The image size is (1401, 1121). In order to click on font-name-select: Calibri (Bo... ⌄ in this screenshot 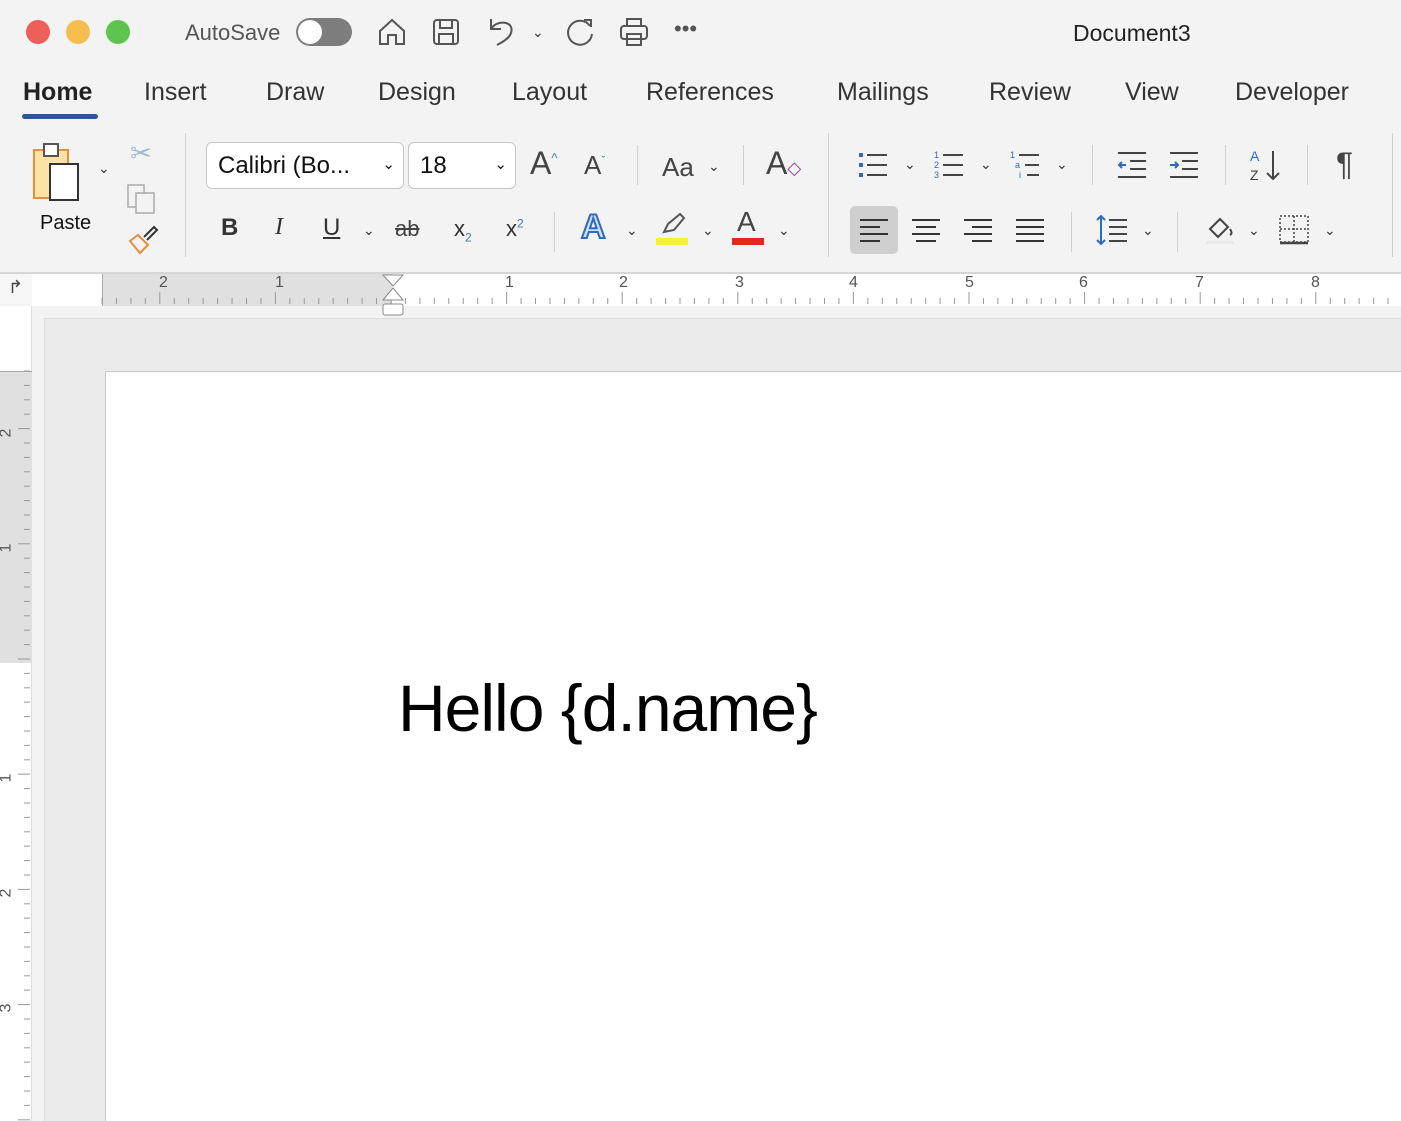, I will do `click(305, 165)`.